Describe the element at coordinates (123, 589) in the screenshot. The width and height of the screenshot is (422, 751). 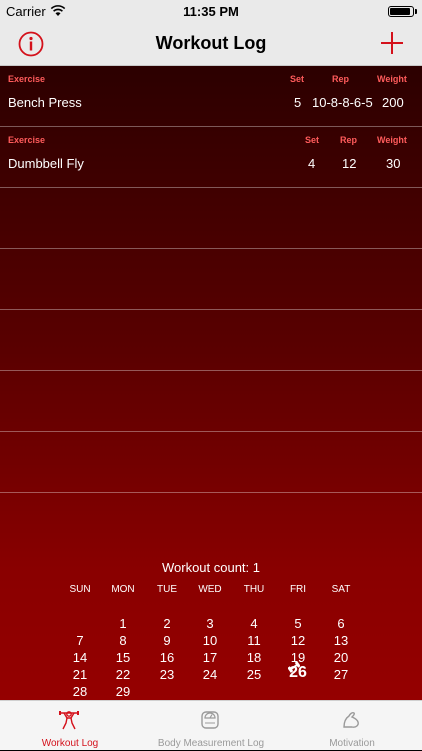
I see `weekday-label: MON` at that location.